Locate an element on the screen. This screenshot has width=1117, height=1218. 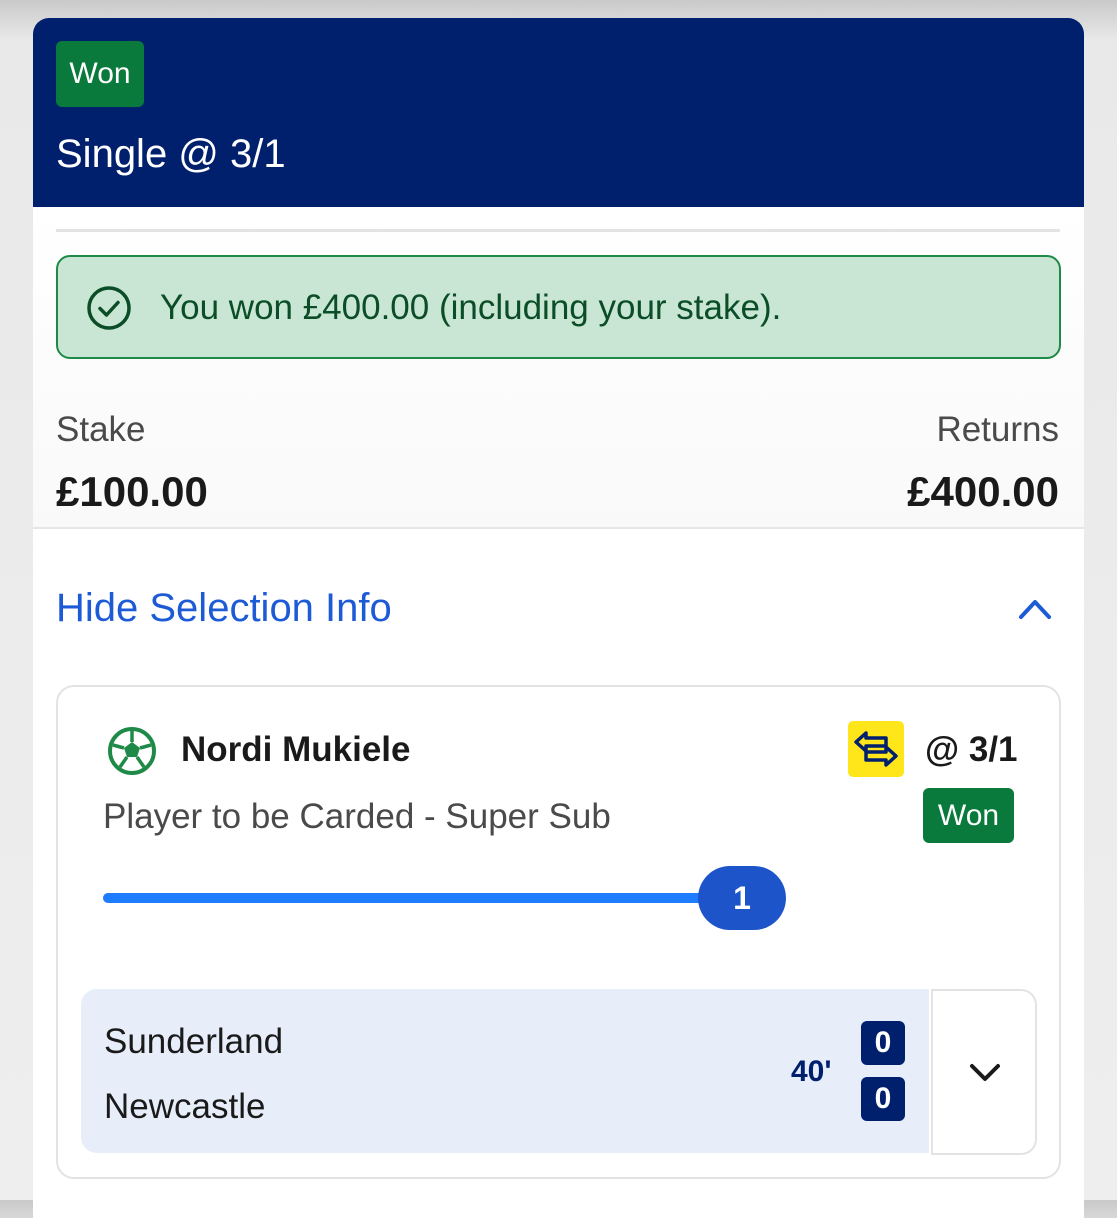
chevron-down-icon is located at coordinates (985, 1072).